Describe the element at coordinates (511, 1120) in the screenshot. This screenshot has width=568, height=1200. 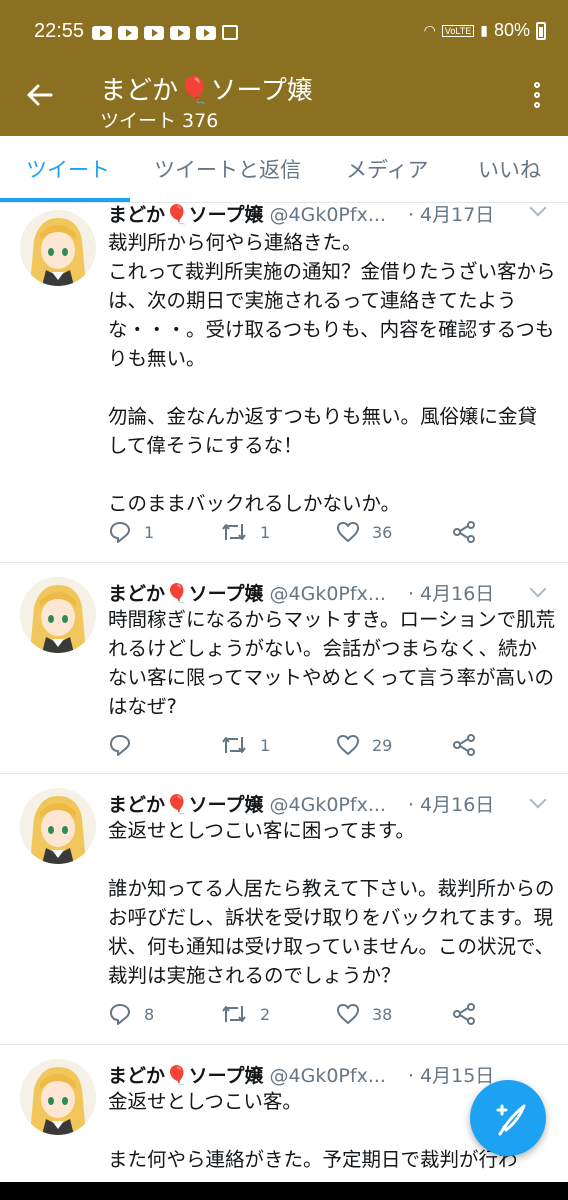
I see `feather-plus-icon` at that location.